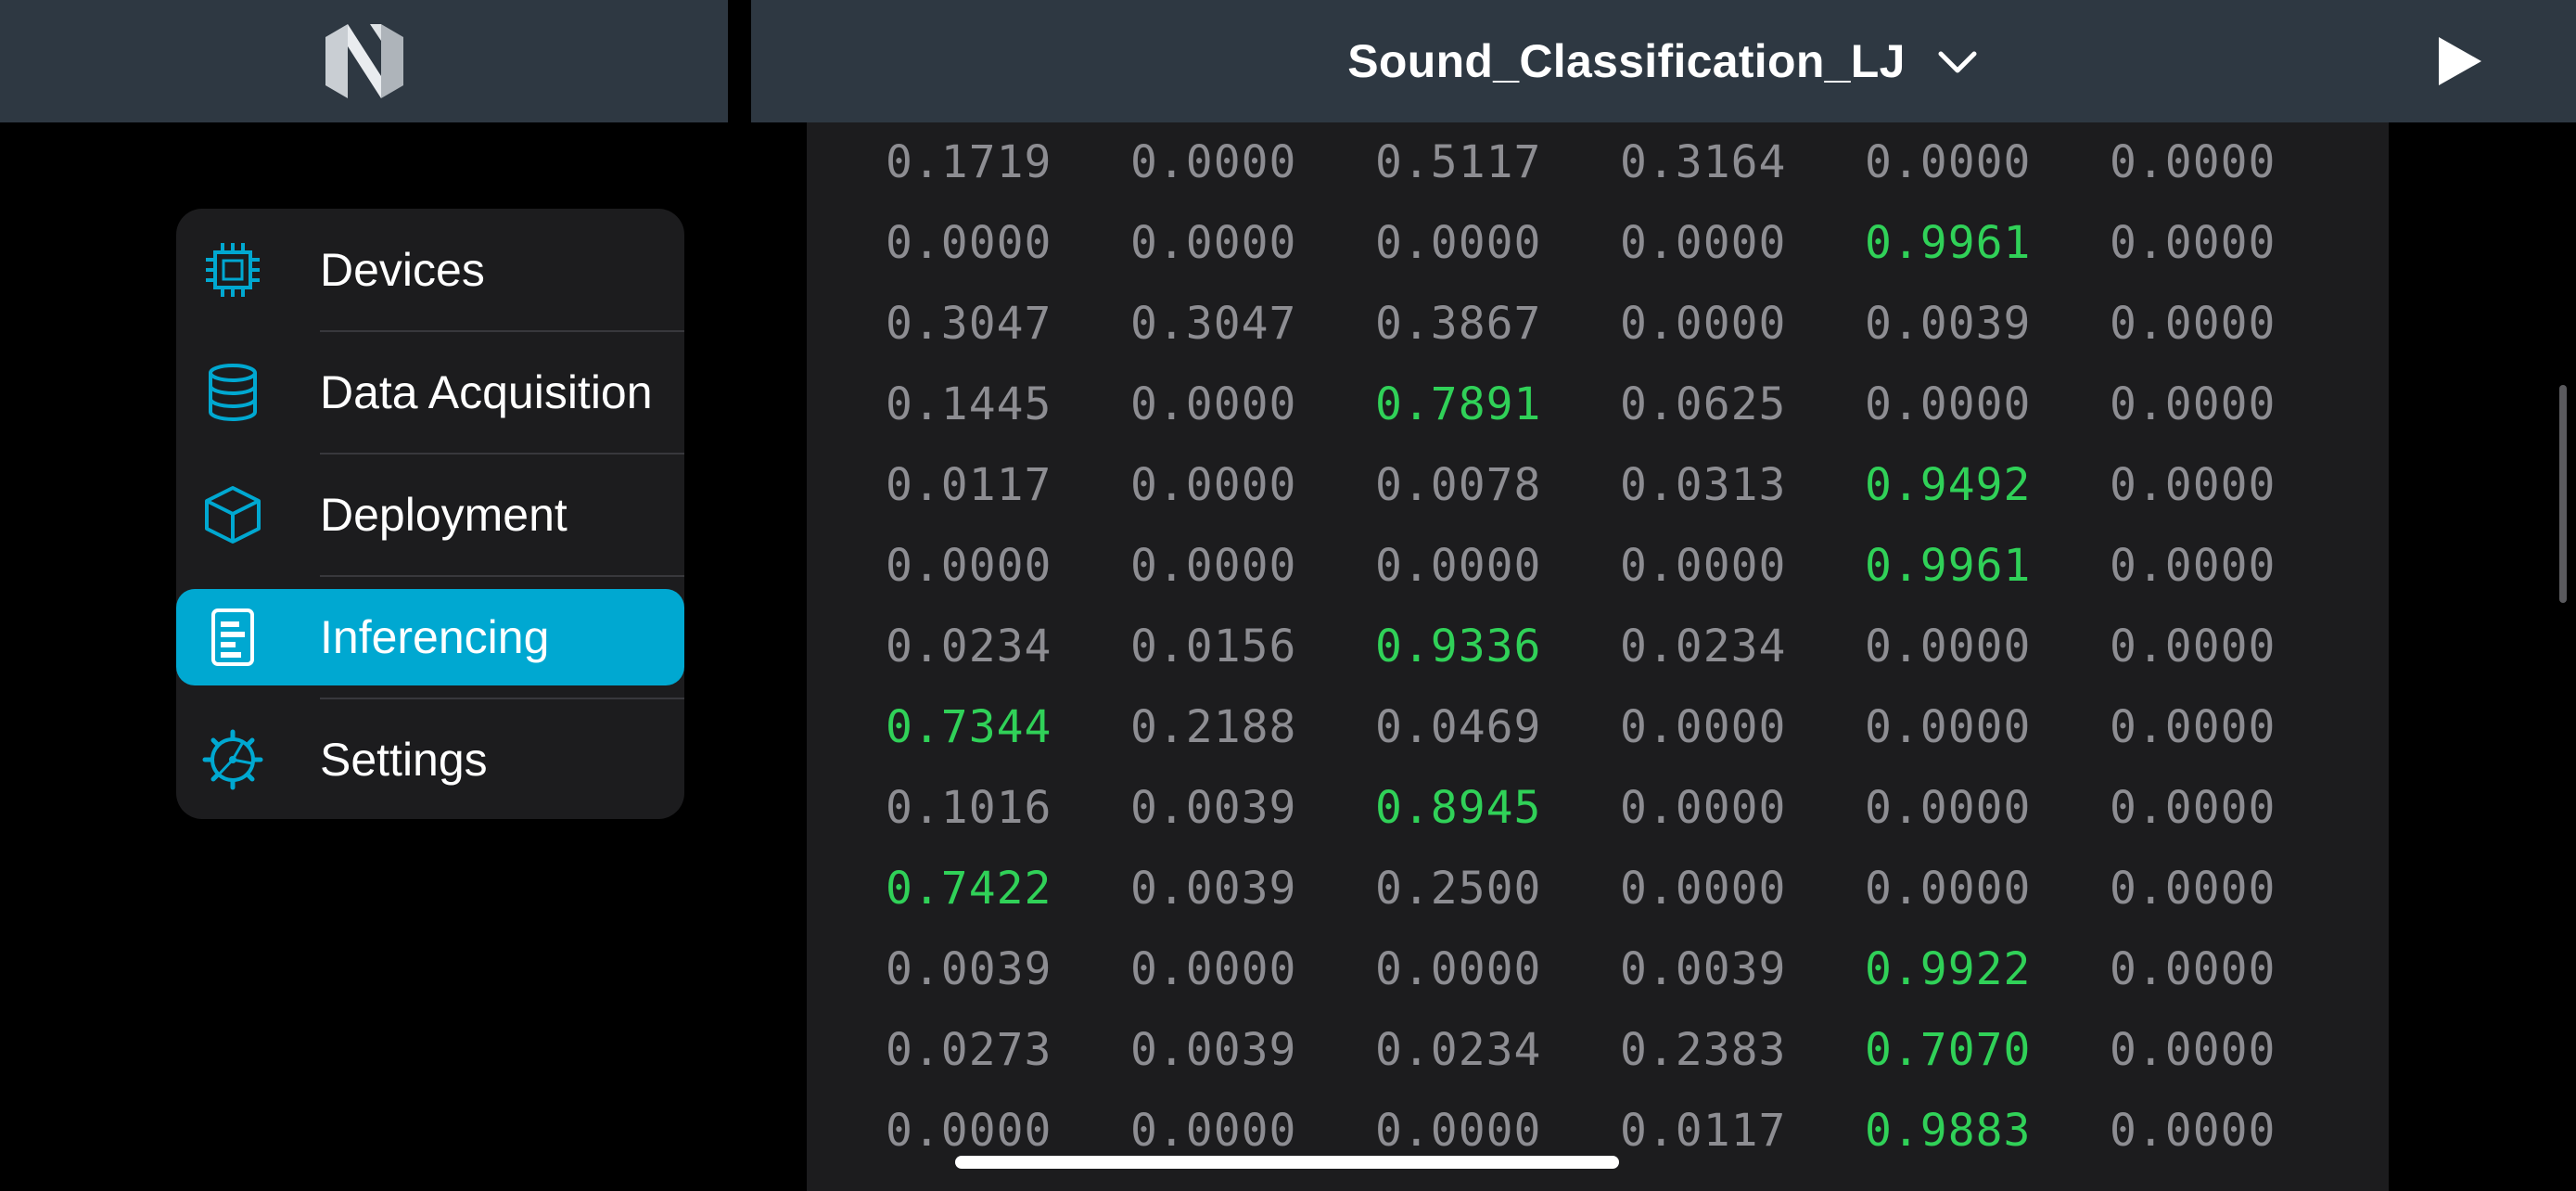 The height and width of the screenshot is (1191, 2576). What do you see at coordinates (232, 759) in the screenshot?
I see `gear-icon` at bounding box center [232, 759].